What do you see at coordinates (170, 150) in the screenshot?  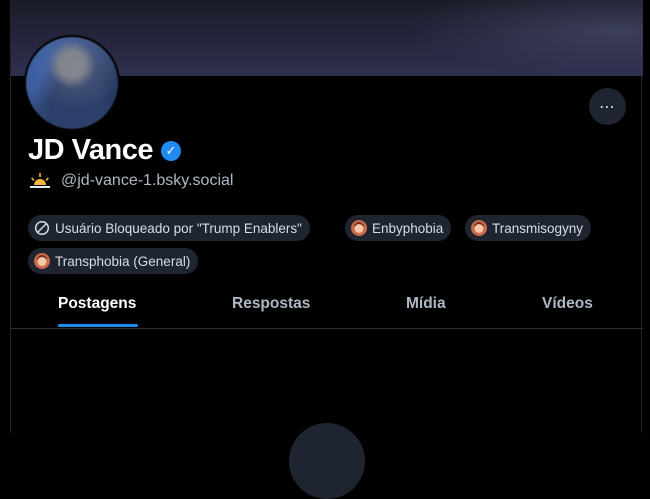 I see `verified-check-icon: ✓` at bounding box center [170, 150].